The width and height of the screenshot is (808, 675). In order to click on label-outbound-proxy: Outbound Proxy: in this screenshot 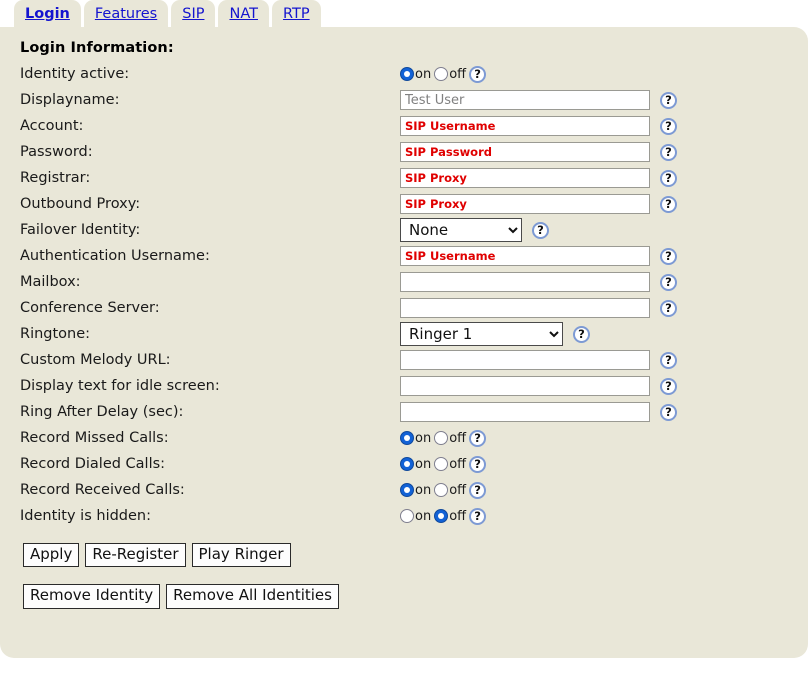, I will do `click(80, 204)`.